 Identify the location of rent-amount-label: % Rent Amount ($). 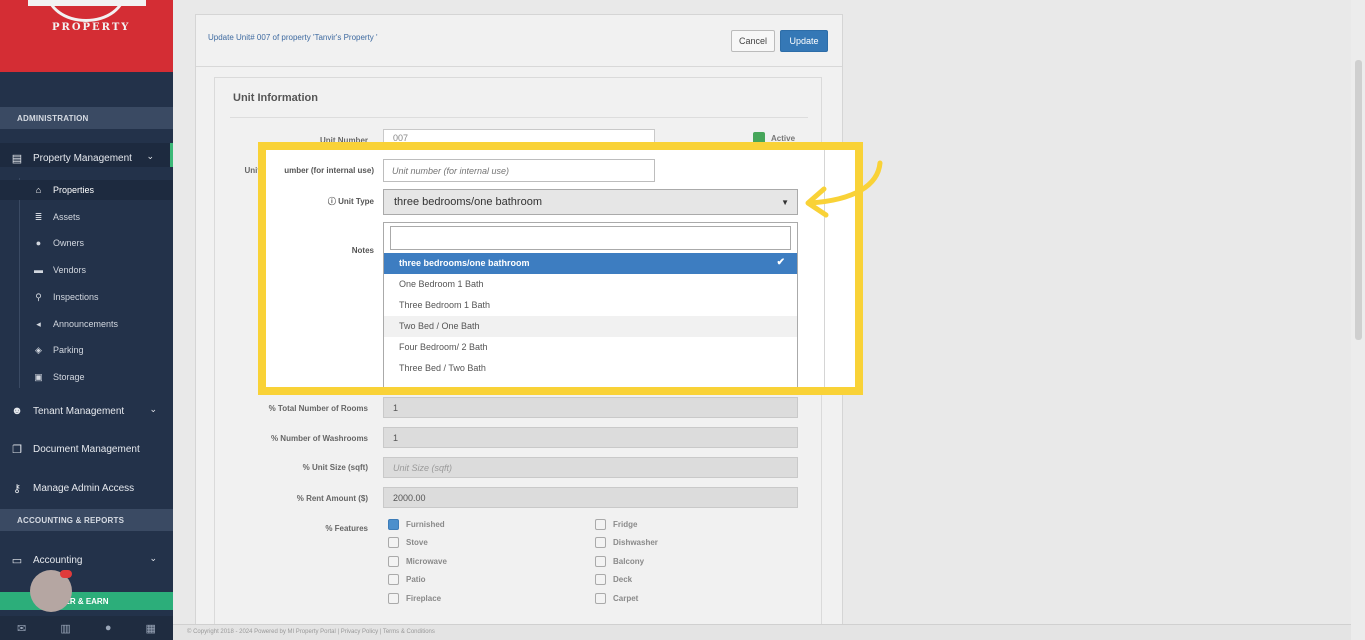
(293, 498).